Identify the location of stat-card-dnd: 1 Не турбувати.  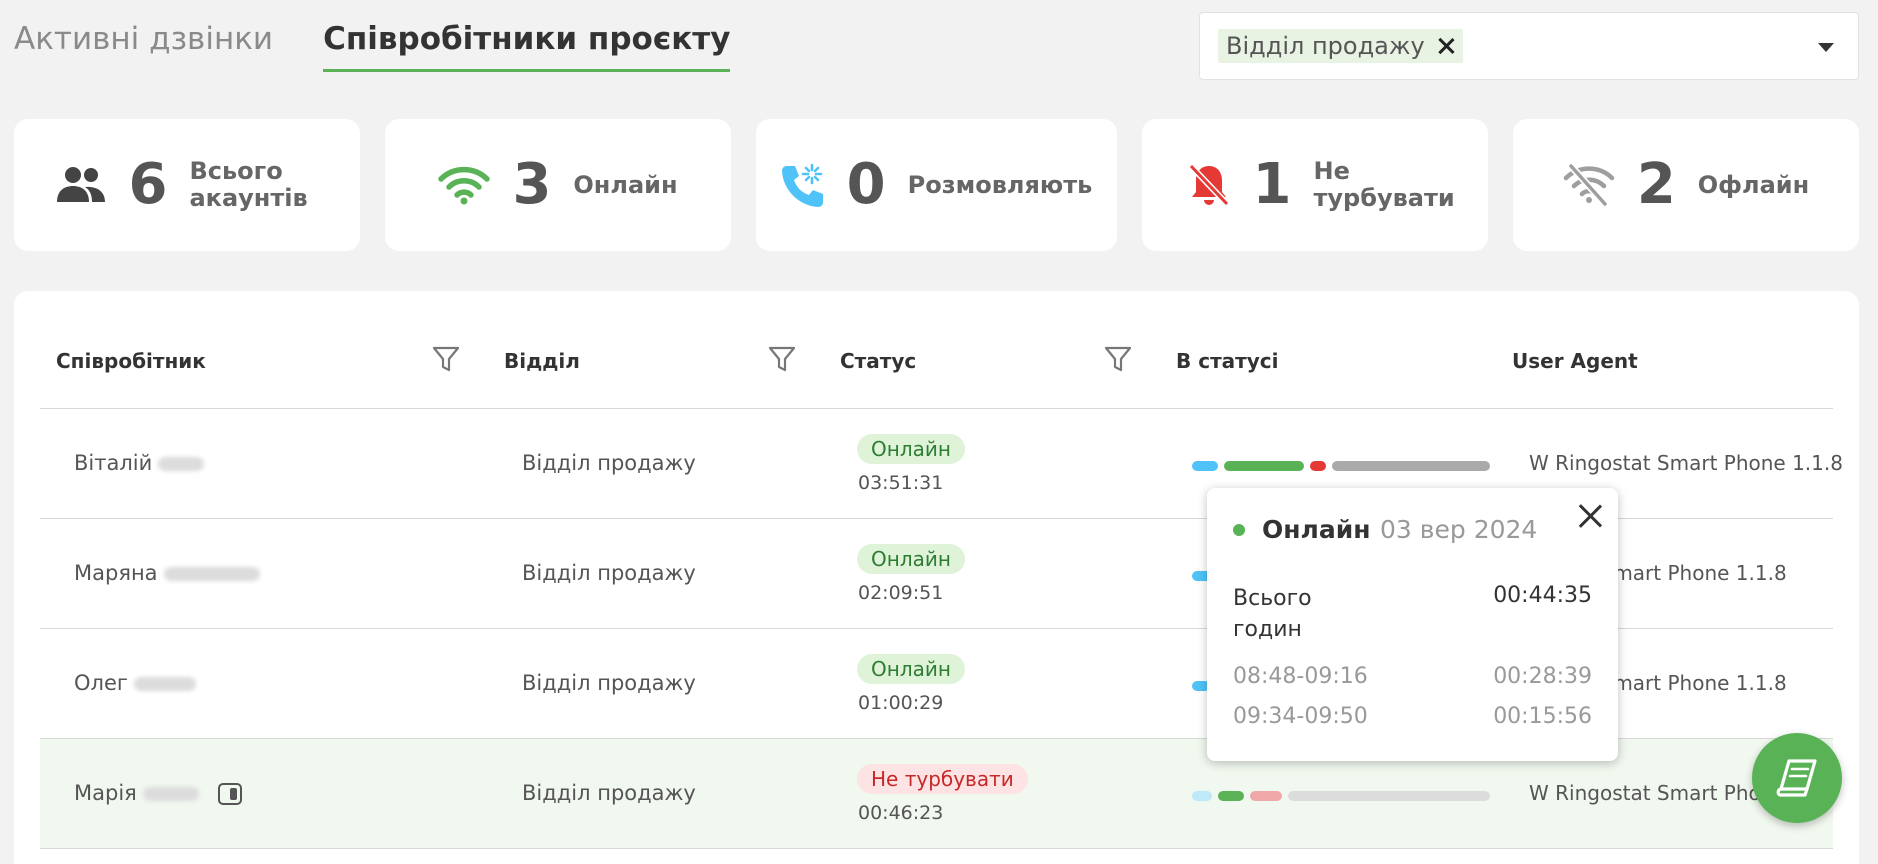
(1315, 185).